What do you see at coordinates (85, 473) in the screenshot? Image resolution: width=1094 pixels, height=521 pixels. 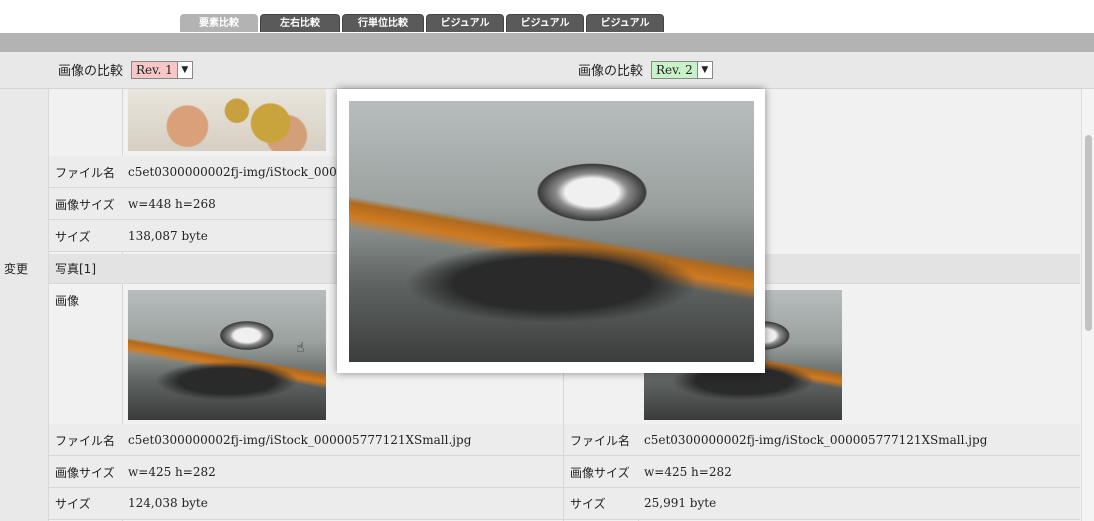 I see `left-image-size-label: 画像サイズ` at bounding box center [85, 473].